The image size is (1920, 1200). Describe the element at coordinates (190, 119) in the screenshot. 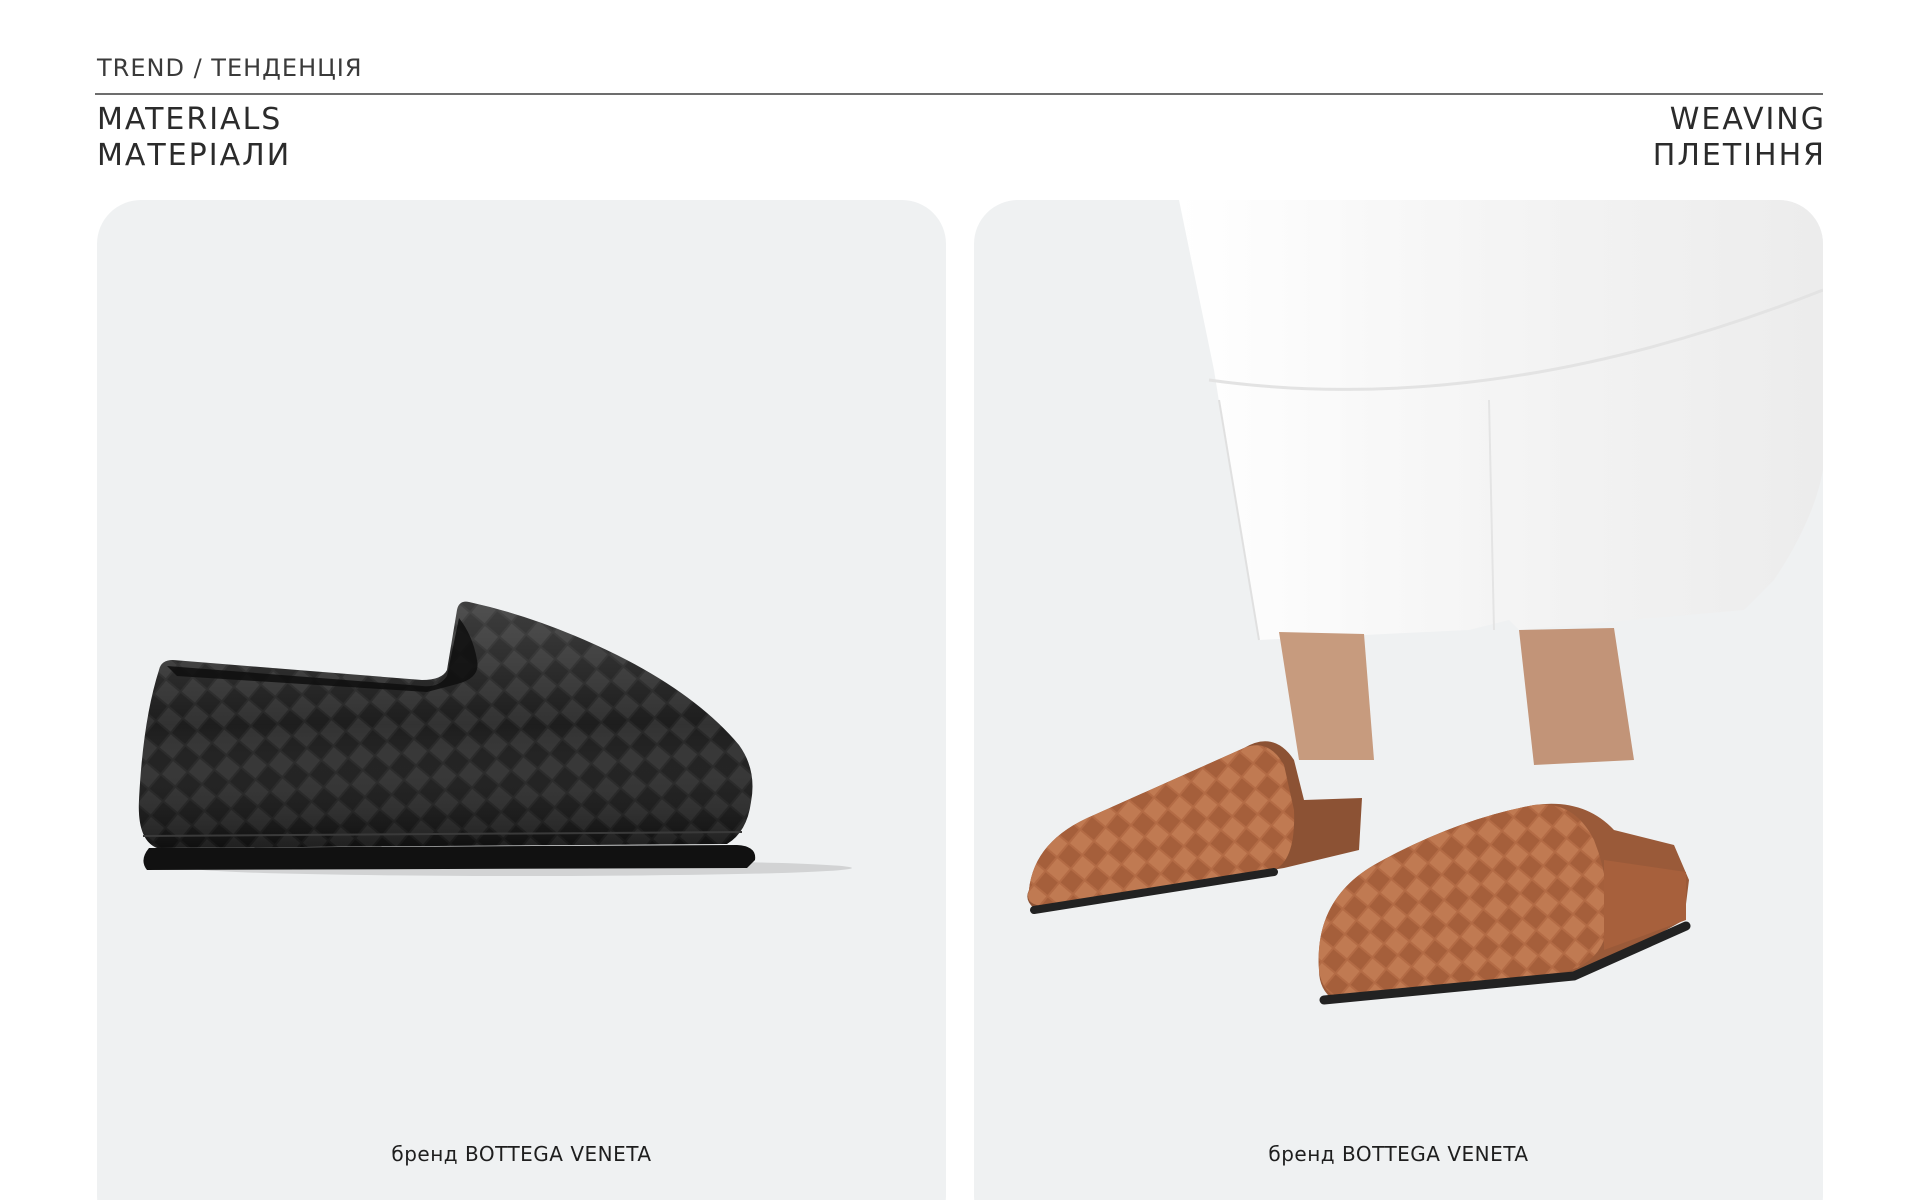

I see `title-line-en: MATERIALS` at that location.